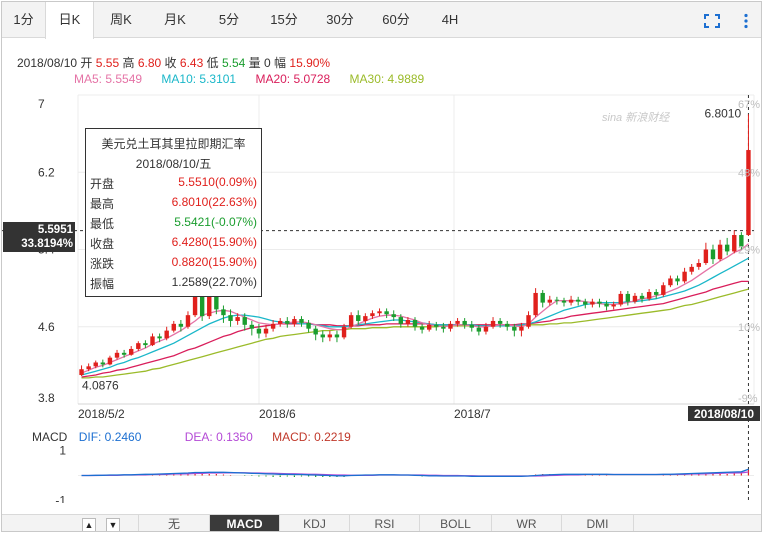 The height and width of the screenshot is (534, 764). I want to click on tooltip-value: 6.8010(22.63%), so click(214, 202).